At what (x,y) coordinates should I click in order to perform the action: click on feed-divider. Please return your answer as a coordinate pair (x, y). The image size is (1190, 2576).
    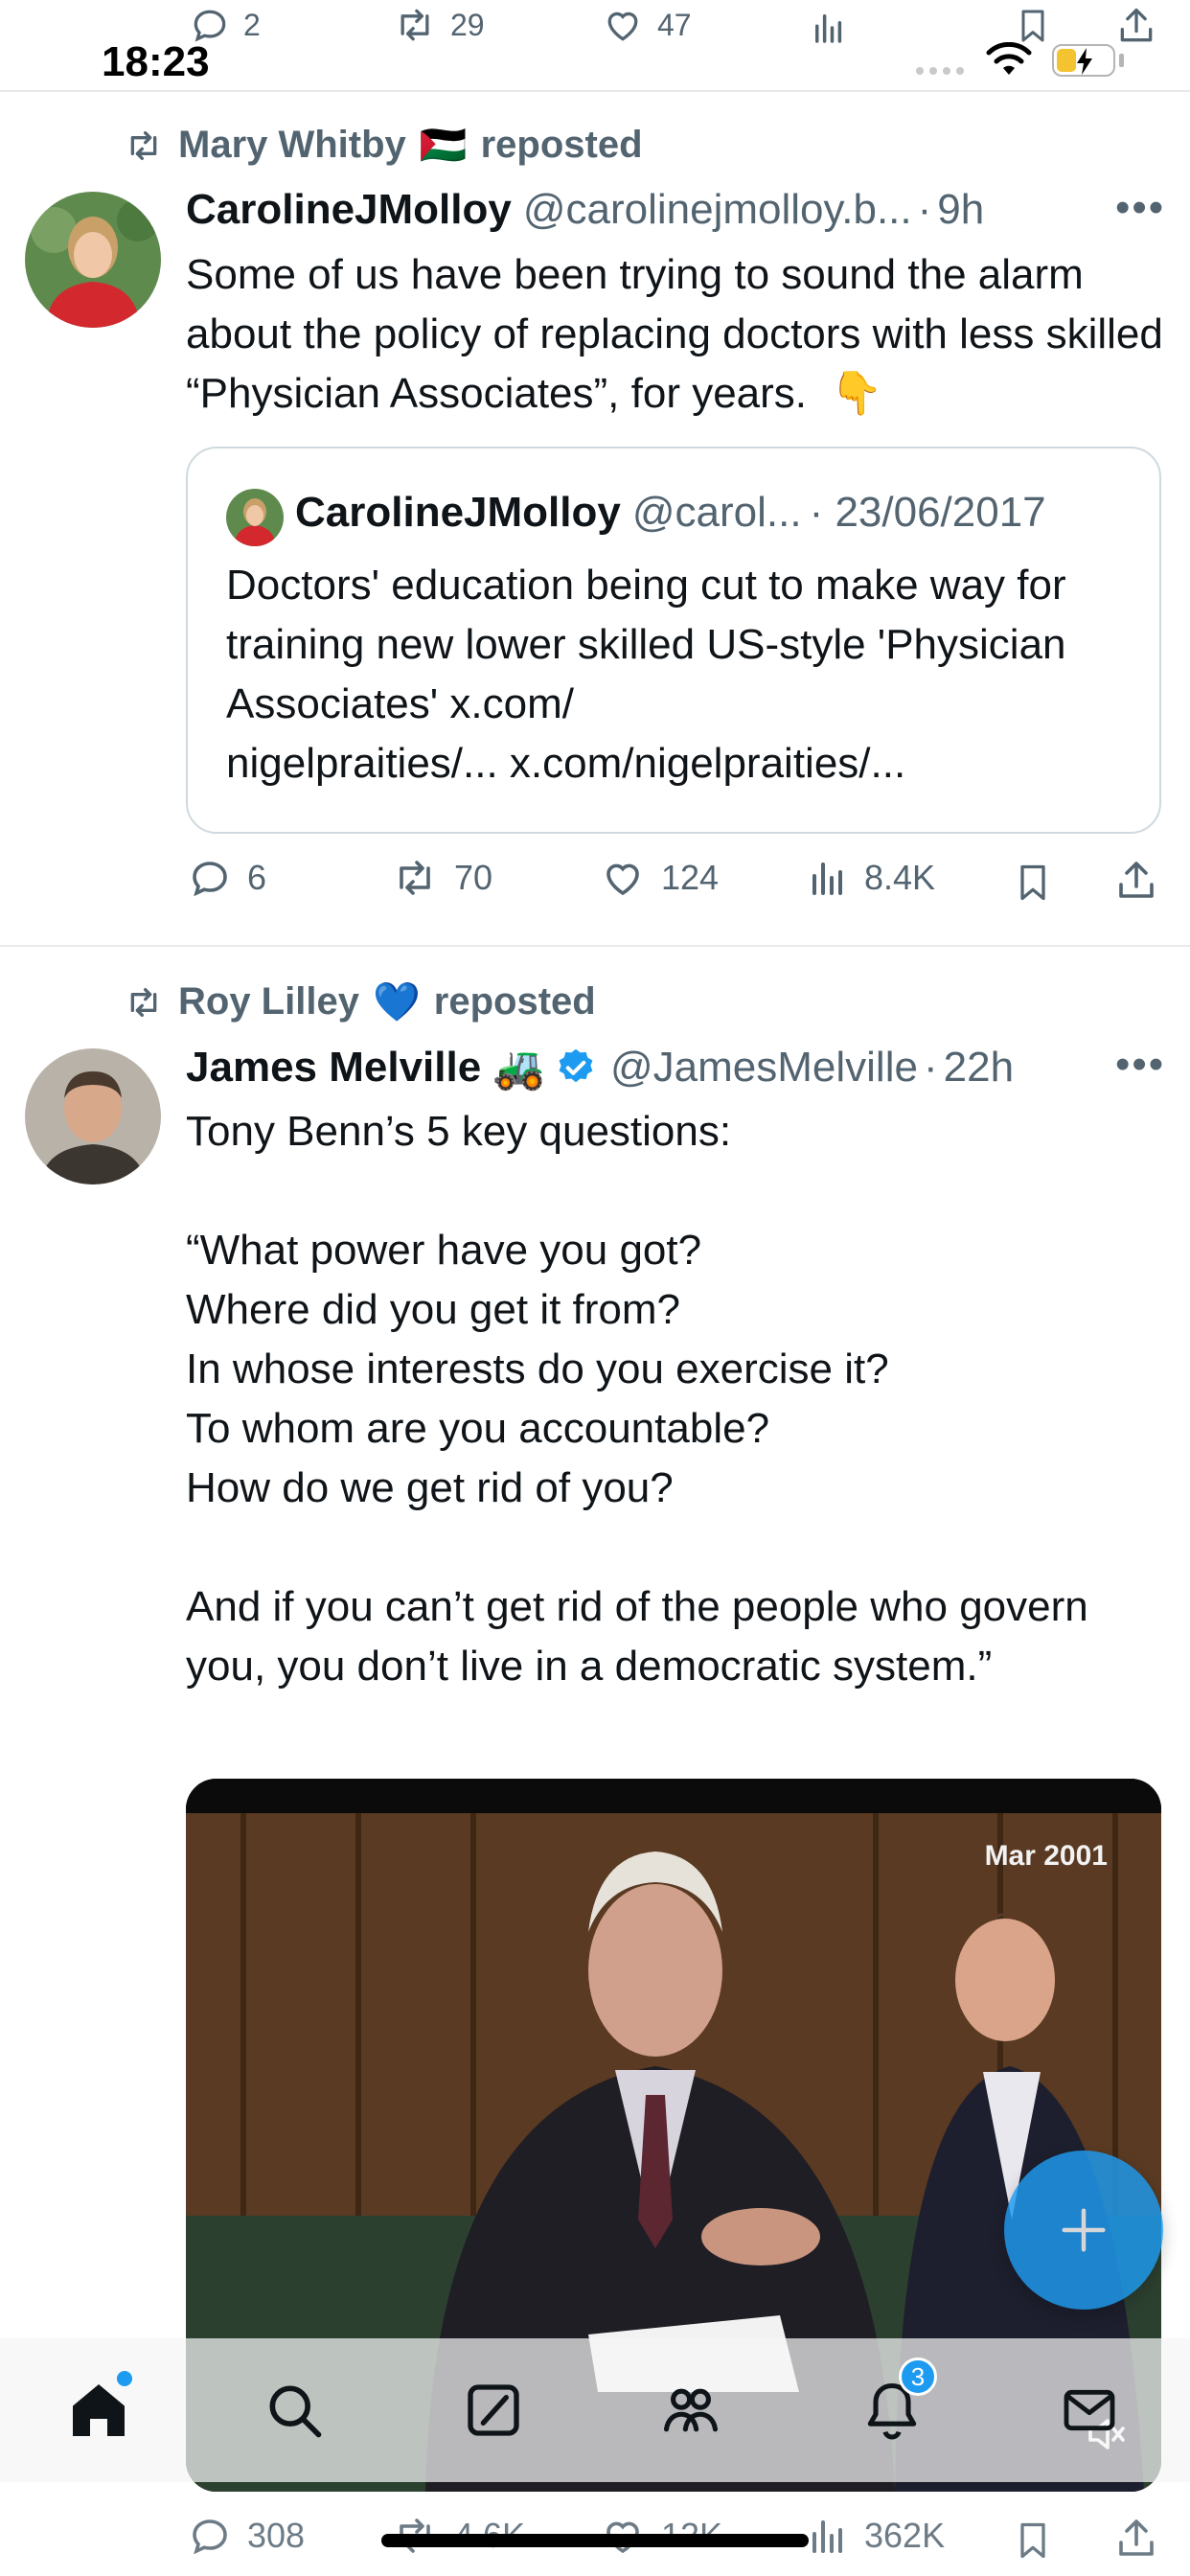
    Looking at the image, I should click on (595, 91).